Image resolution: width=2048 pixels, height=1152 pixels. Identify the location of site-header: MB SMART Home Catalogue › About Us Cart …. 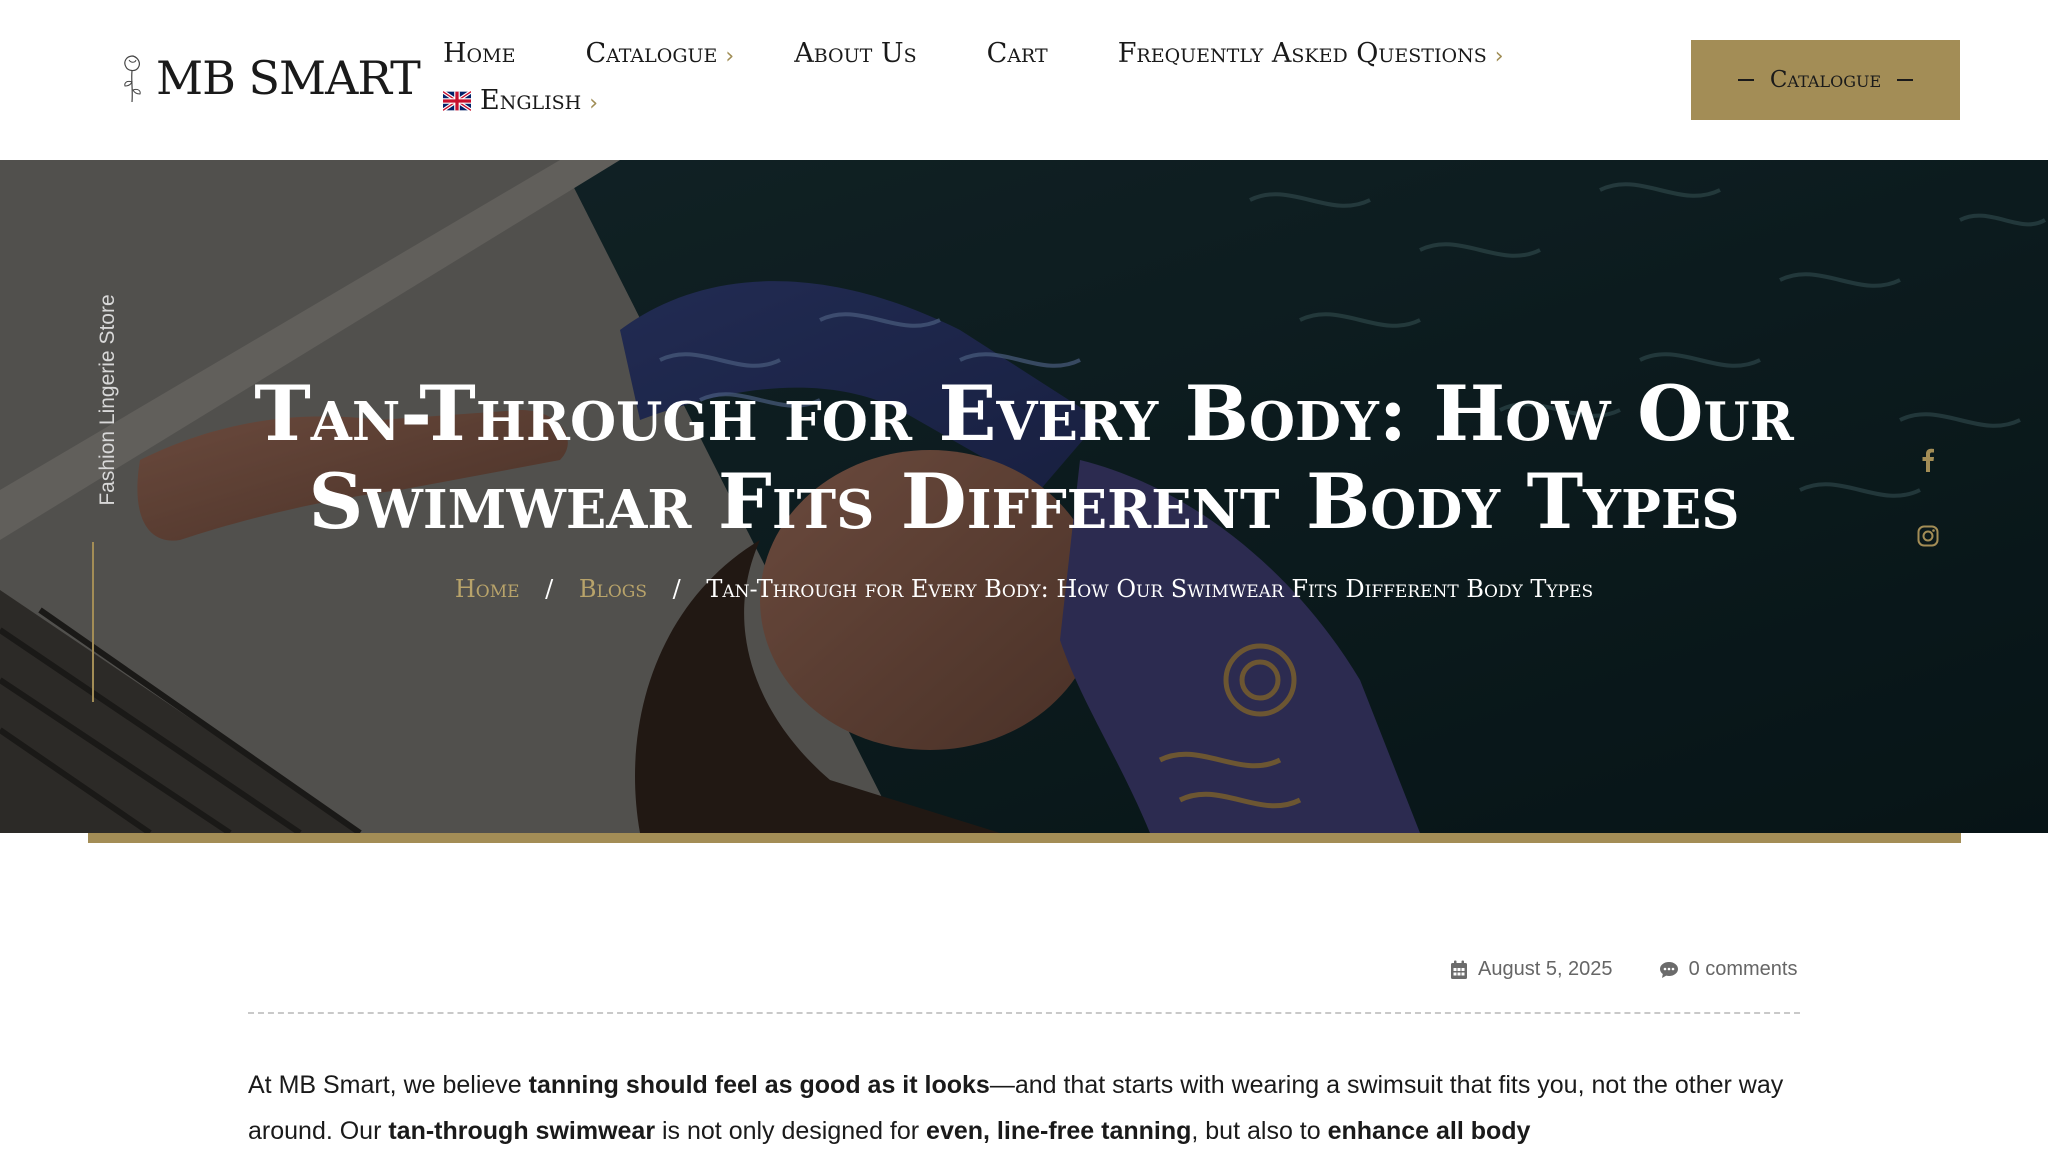
(1024, 80).